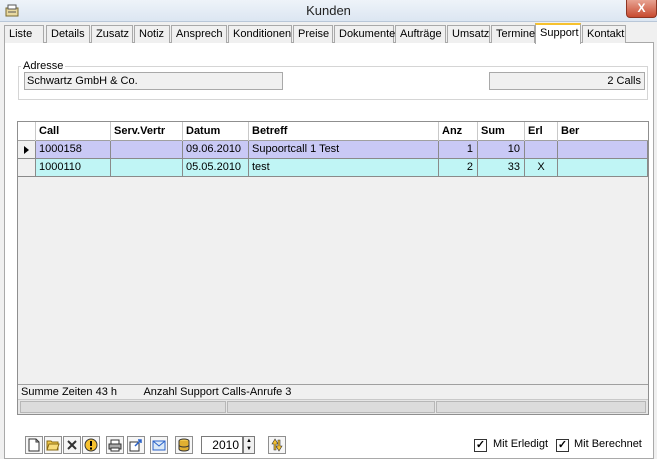 This screenshot has height=459, width=657. I want to click on header-call: Call, so click(73, 131).